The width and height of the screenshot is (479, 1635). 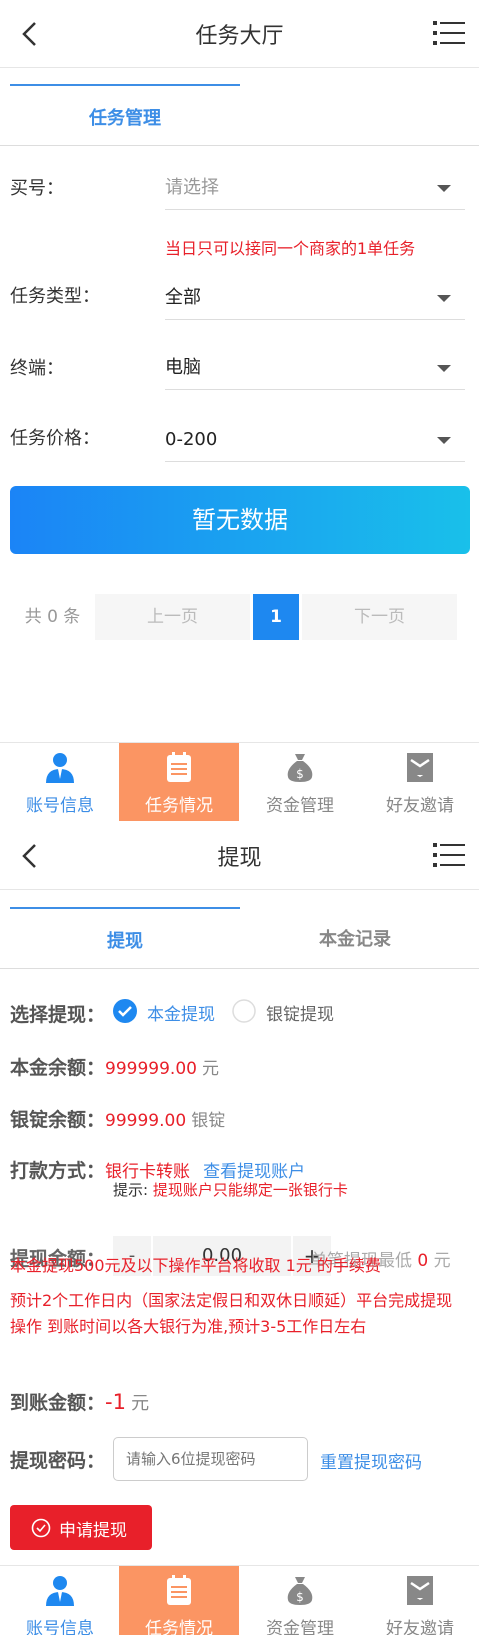 What do you see at coordinates (315, 368) in the screenshot?
I see `terminal-select: 电脑` at bounding box center [315, 368].